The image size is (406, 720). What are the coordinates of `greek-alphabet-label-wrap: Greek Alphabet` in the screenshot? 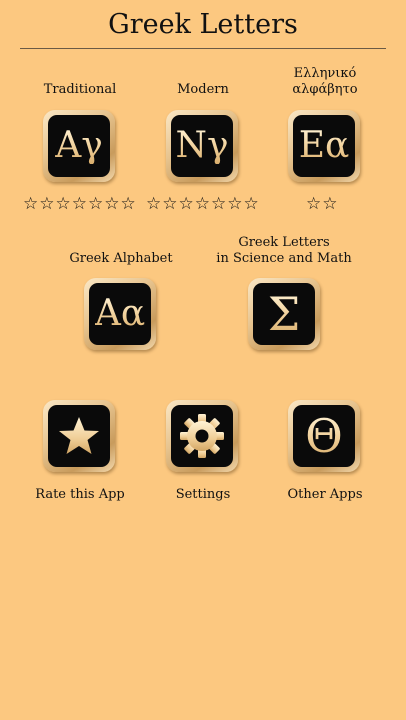 It's located at (121, 259).